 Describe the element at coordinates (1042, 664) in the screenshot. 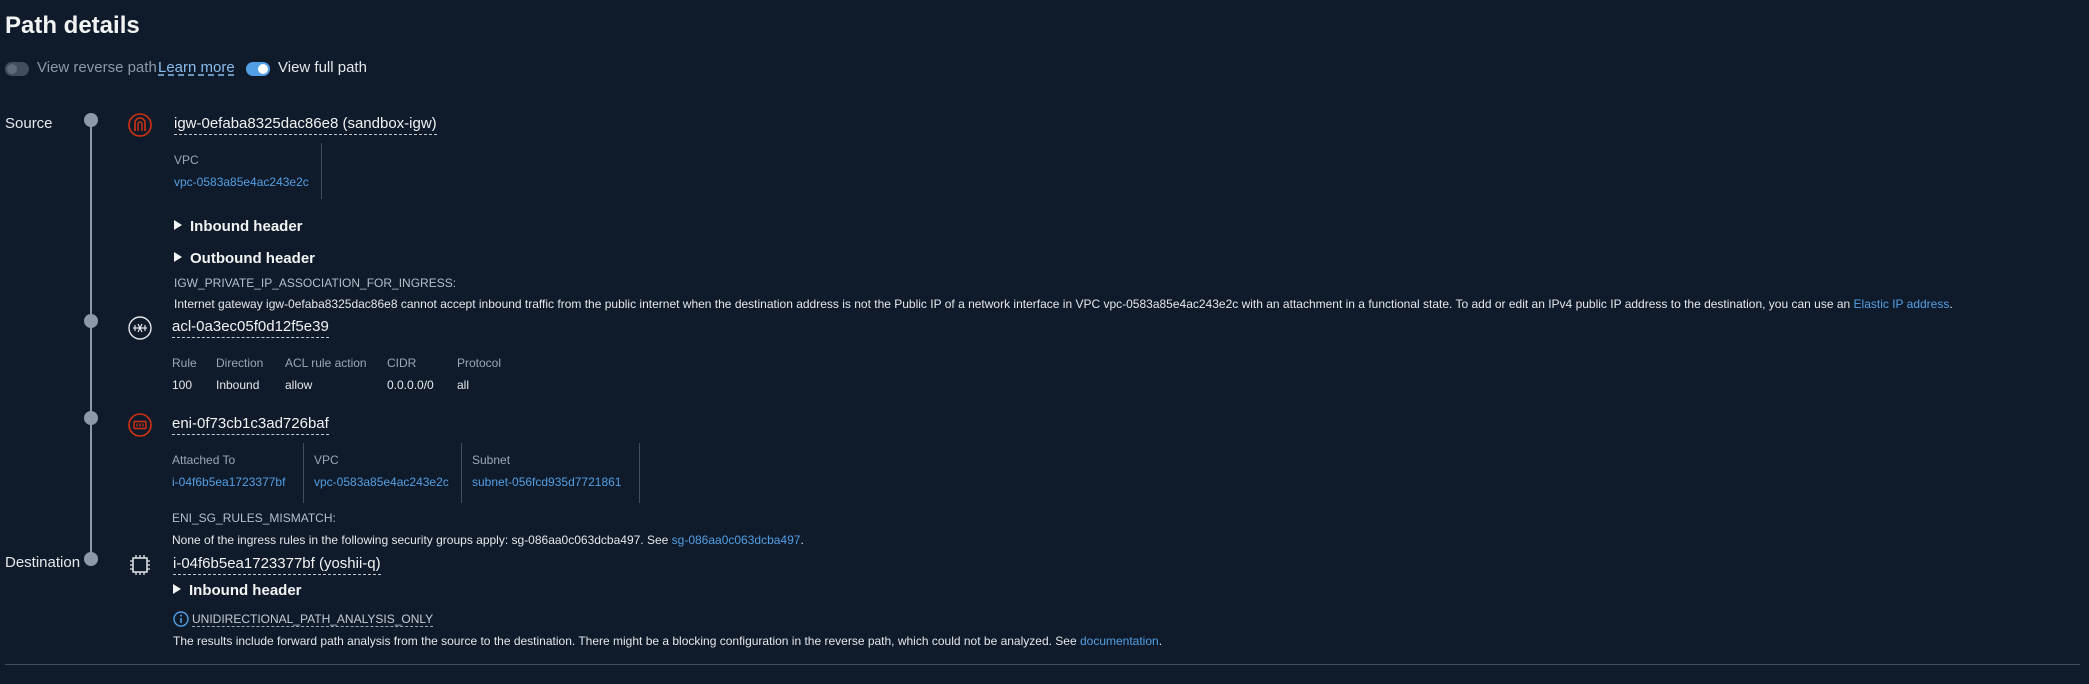

I see `section-divider` at that location.